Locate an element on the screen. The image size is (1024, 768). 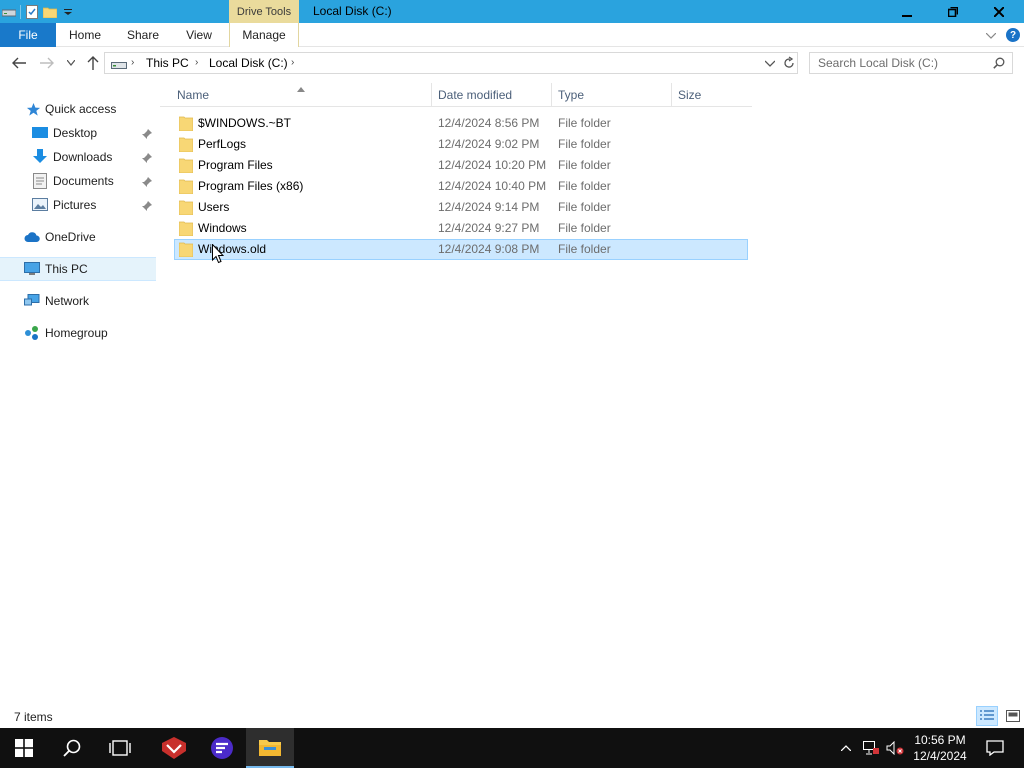
tab-home: Home is located at coordinates (85, 35).